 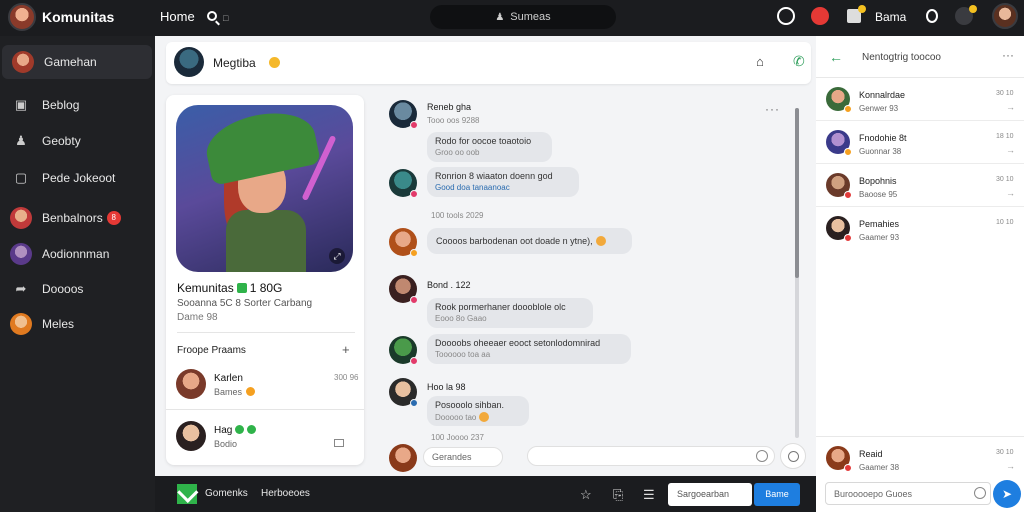 What do you see at coordinates (463, 457) in the screenshot?
I see `message-input: Gerandes` at bounding box center [463, 457].